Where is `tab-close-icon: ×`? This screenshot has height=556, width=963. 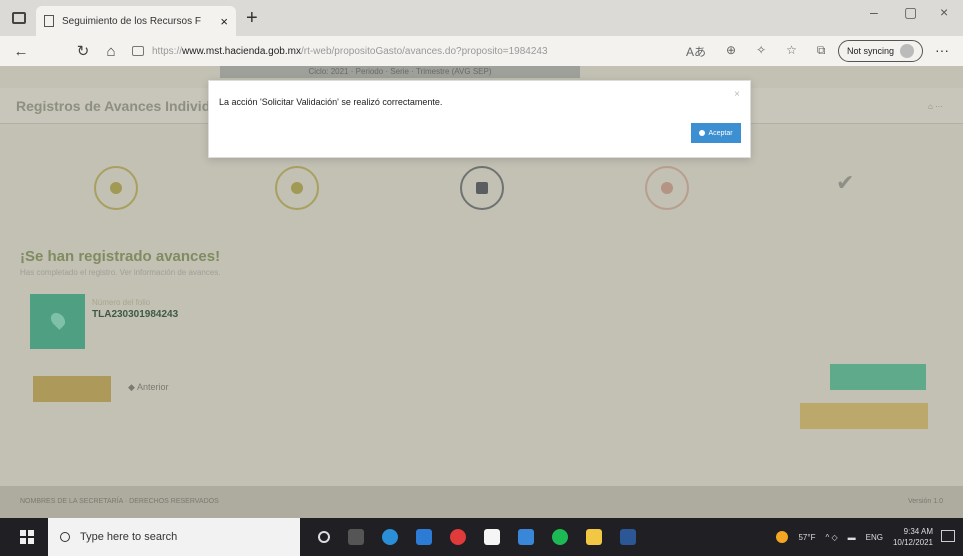 tab-close-icon: × is located at coordinates (224, 21).